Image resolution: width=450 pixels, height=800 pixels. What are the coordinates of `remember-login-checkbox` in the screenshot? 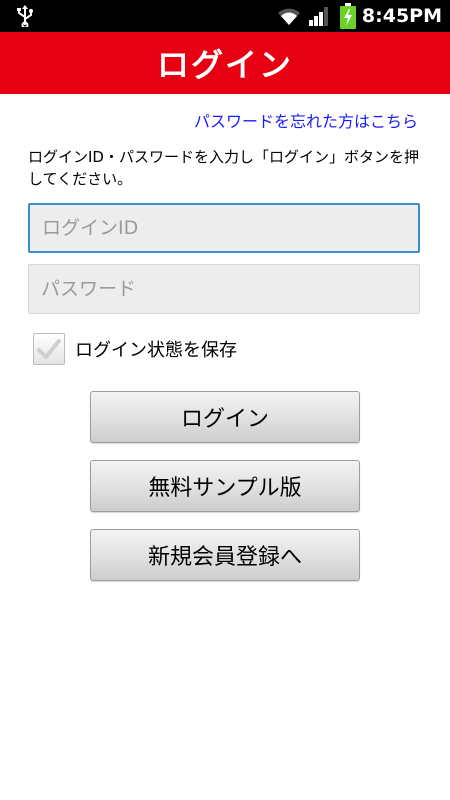 It's located at (49, 349).